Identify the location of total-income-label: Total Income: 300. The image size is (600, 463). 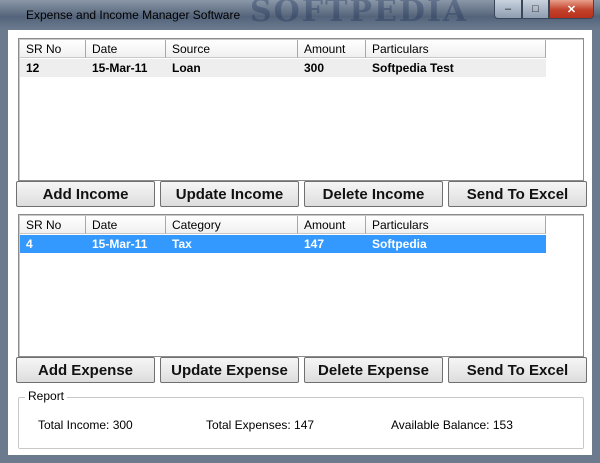
(85, 425).